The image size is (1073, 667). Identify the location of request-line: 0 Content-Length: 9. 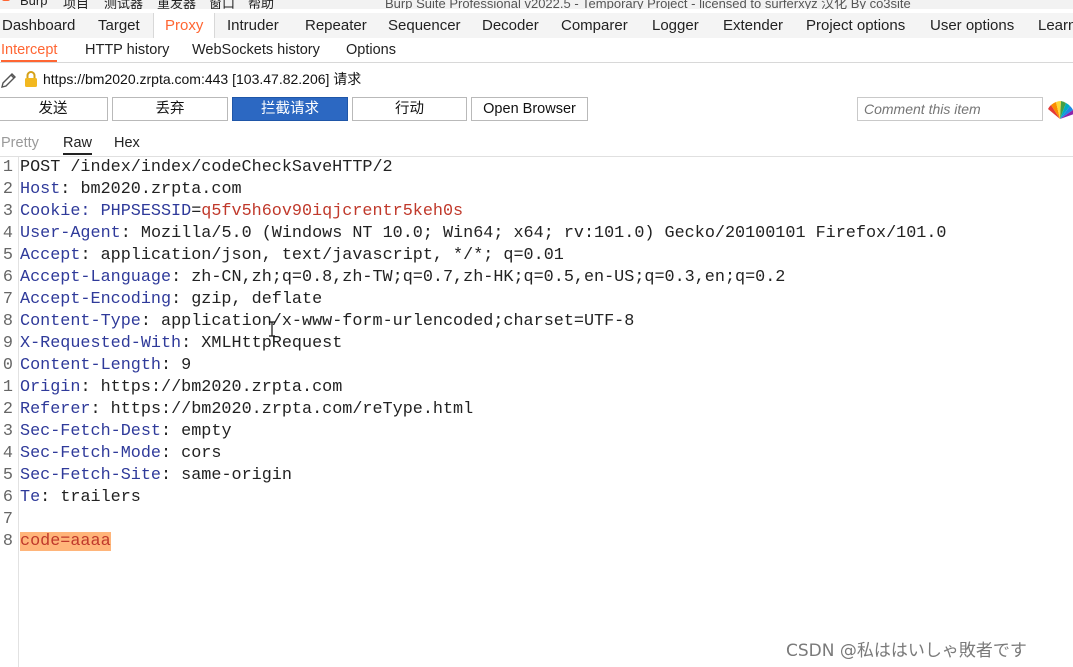
(536, 366).